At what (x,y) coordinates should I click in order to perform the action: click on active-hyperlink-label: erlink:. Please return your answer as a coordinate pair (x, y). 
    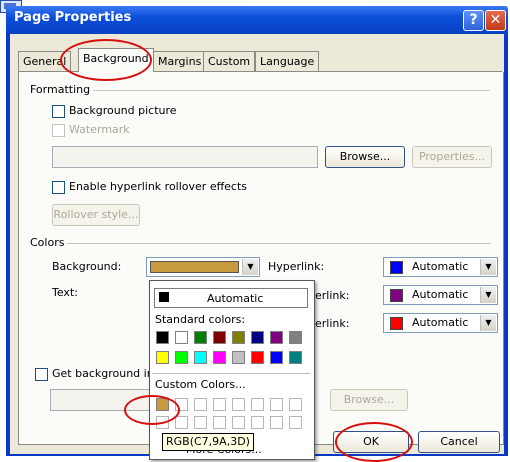
    Looking at the image, I should click on (332, 323).